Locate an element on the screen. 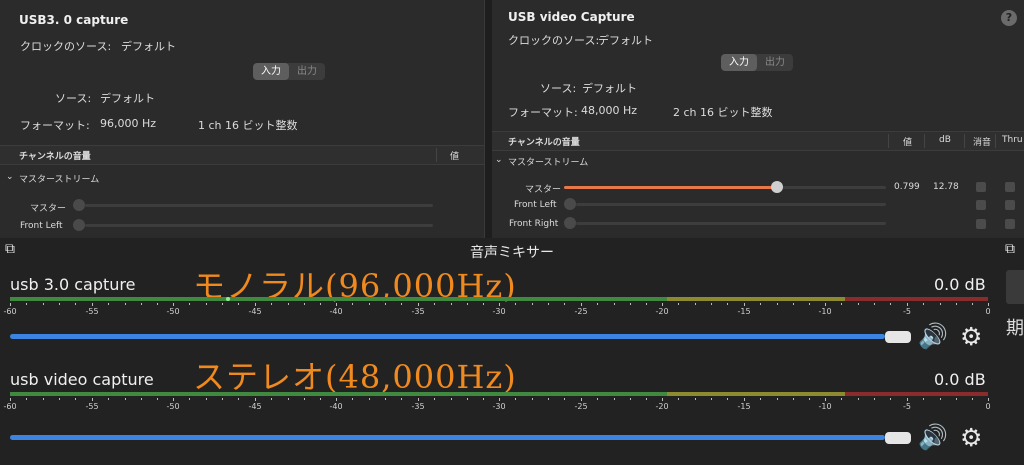 Image resolution: width=1024 pixels, height=465 pixels. undock-icon: ⧉ is located at coordinates (1010, 249).